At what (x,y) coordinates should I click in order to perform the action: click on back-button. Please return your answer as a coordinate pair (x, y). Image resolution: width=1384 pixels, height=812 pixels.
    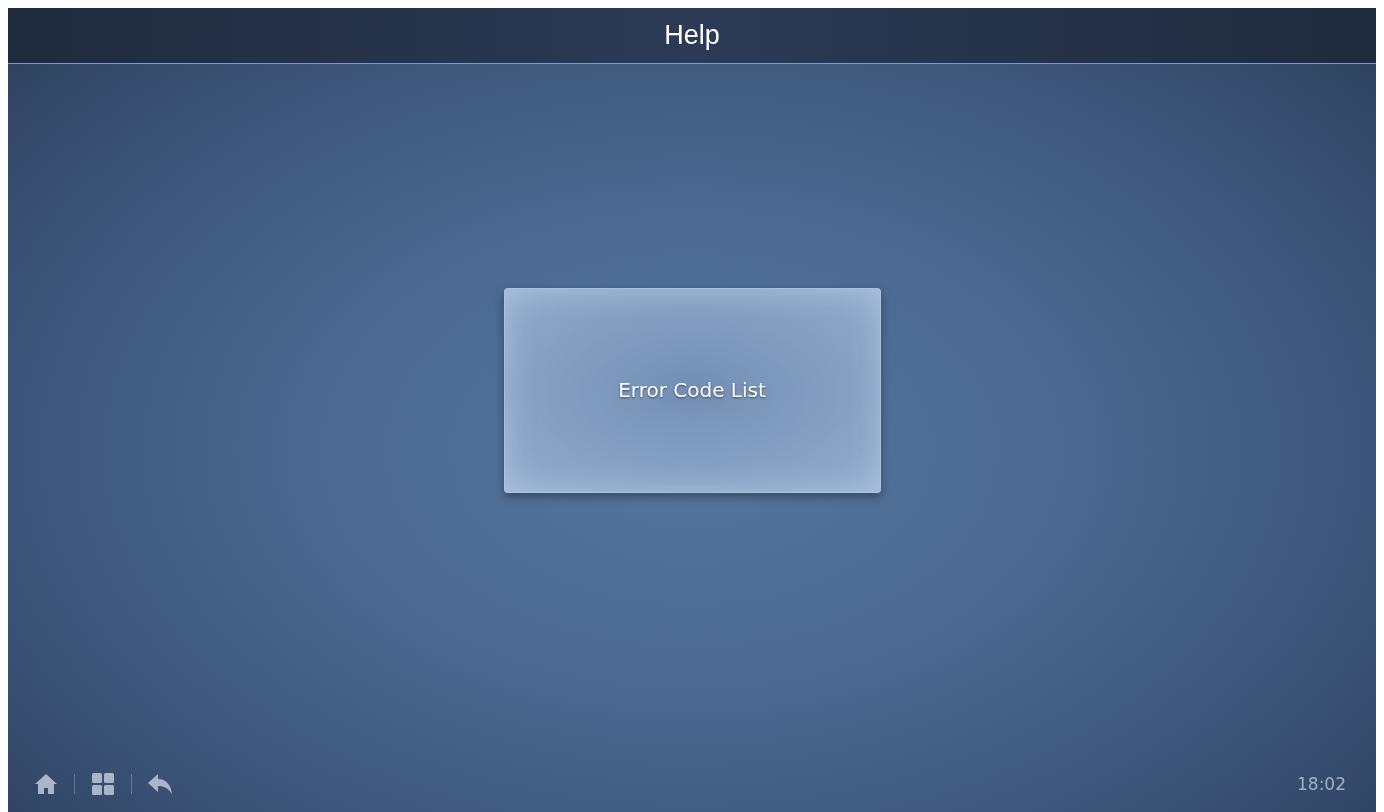
    Looking at the image, I should click on (160, 784).